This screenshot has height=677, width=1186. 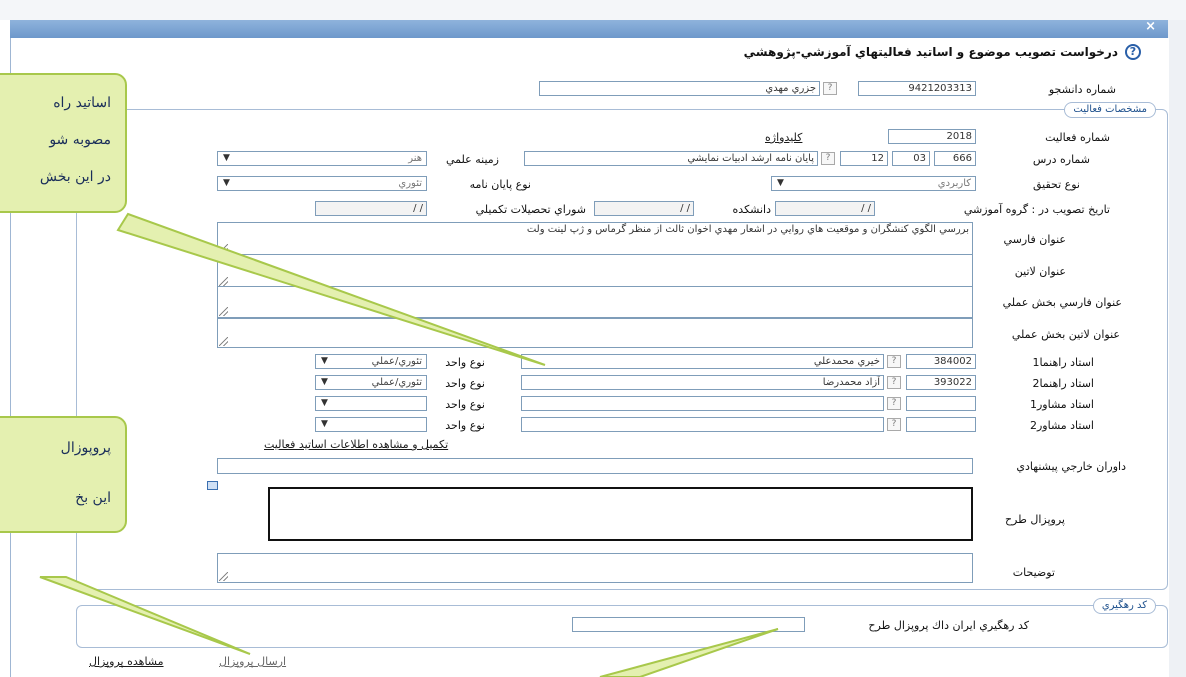 What do you see at coordinates (948, 625) in the screenshot?
I see `tracking-code-label: كد رهگيري ايران داك پروپزال طرح` at bounding box center [948, 625].